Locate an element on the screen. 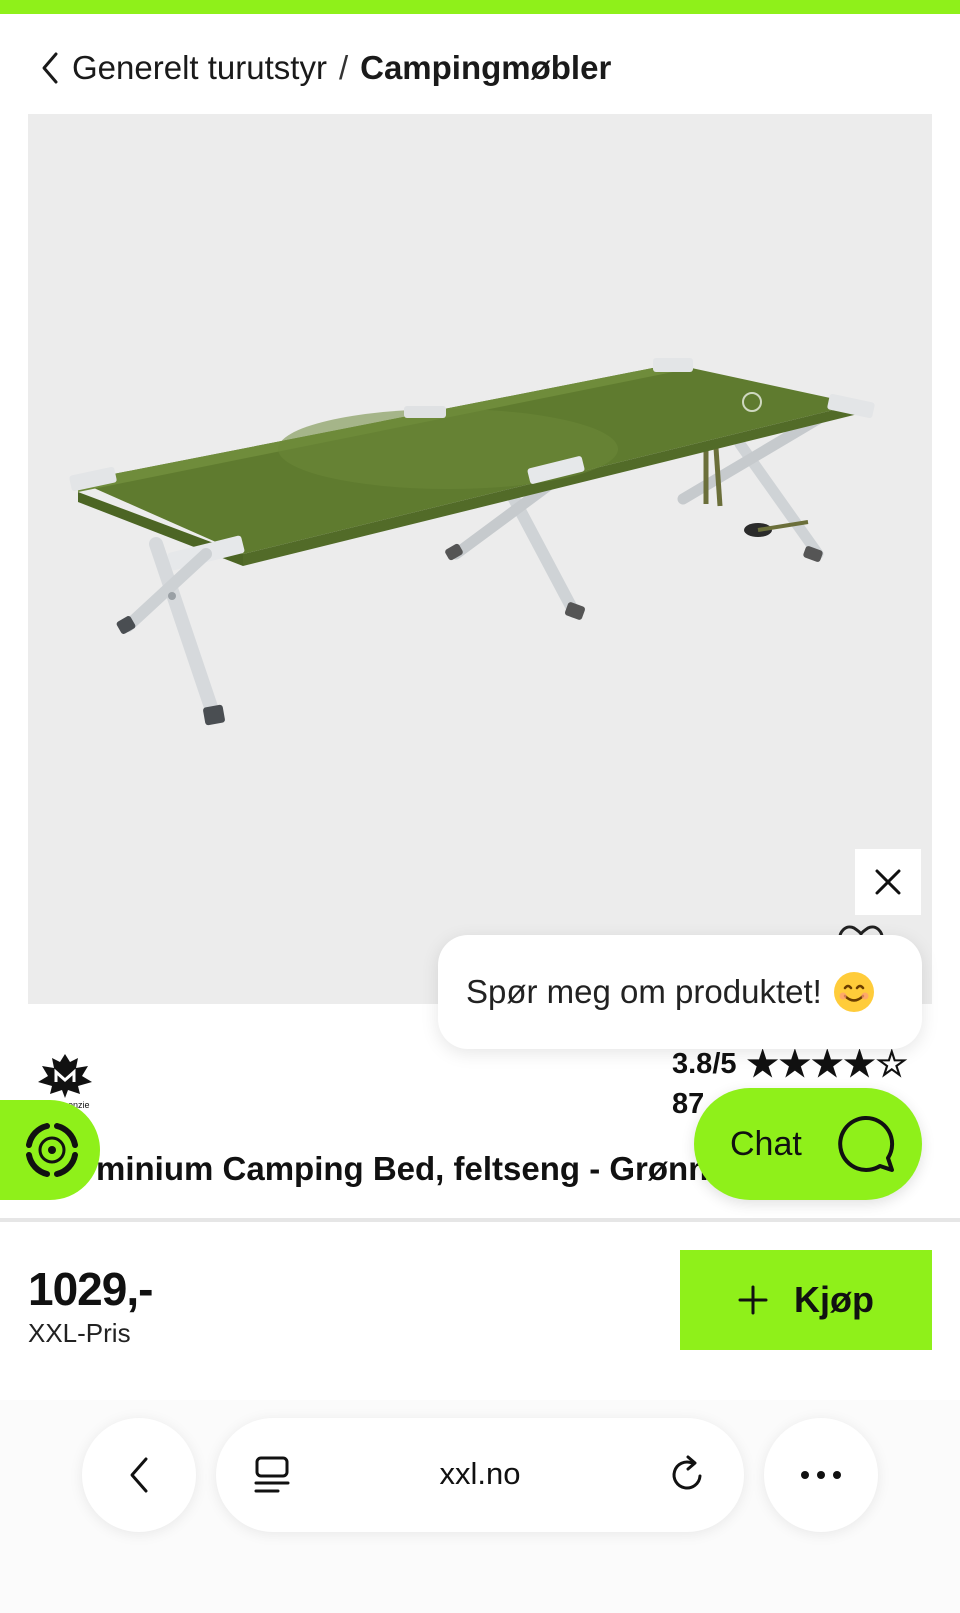 This screenshot has height=1613, width=960. eco-badge is located at coordinates (50, 1150).